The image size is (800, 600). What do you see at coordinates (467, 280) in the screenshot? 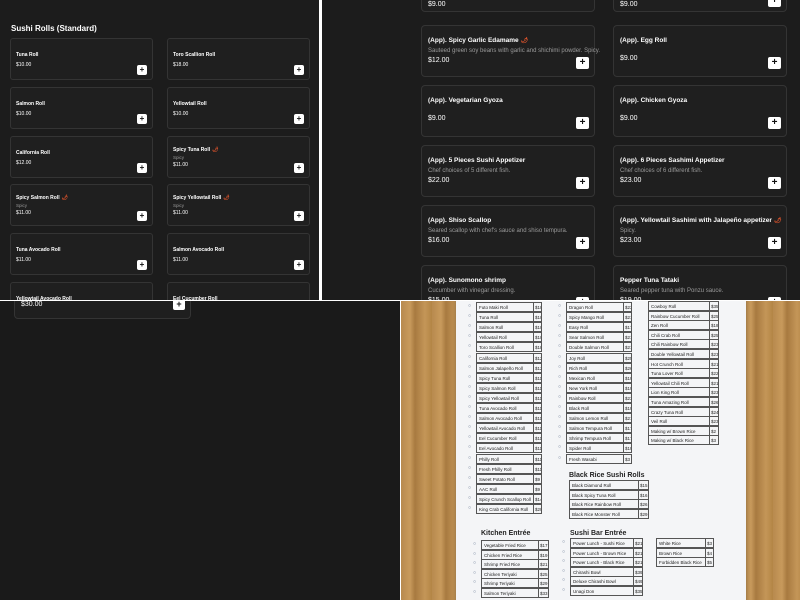
I see `item-name-text: (App). Sunomono shrimp` at bounding box center [467, 280].